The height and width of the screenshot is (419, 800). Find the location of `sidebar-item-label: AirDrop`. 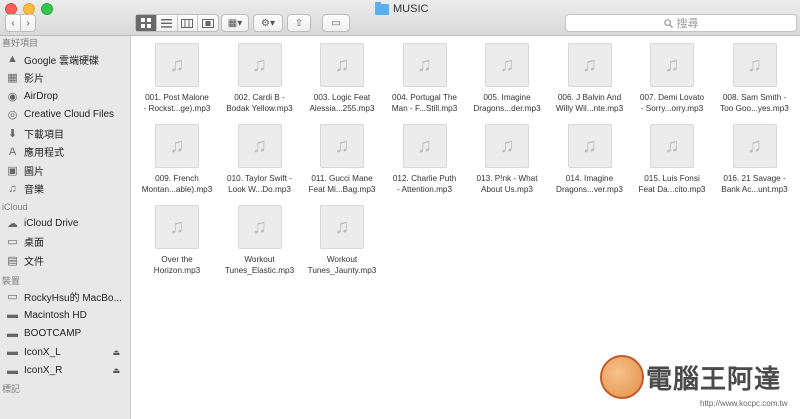

sidebar-item-label: AirDrop is located at coordinates (41, 96).